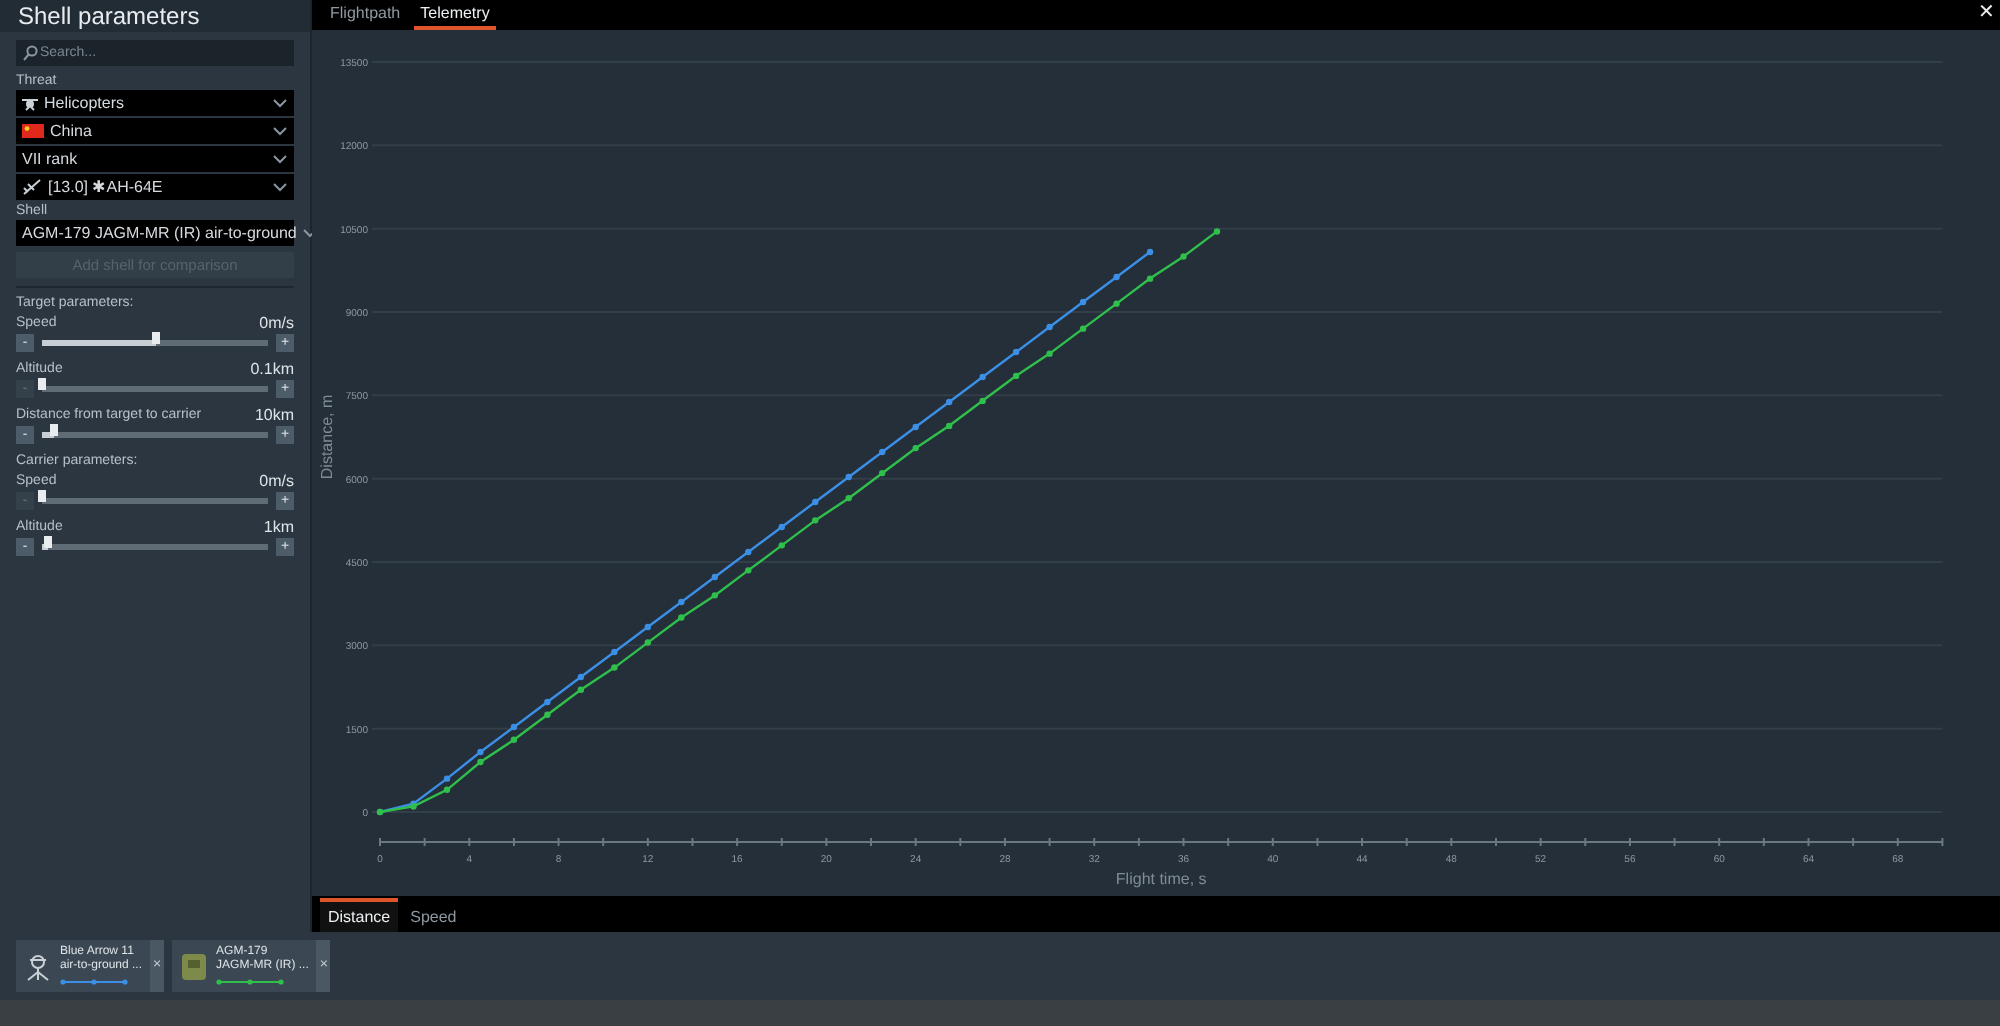  Describe the element at coordinates (274, 415) in the screenshot. I see `slider-reading: 10km` at that location.